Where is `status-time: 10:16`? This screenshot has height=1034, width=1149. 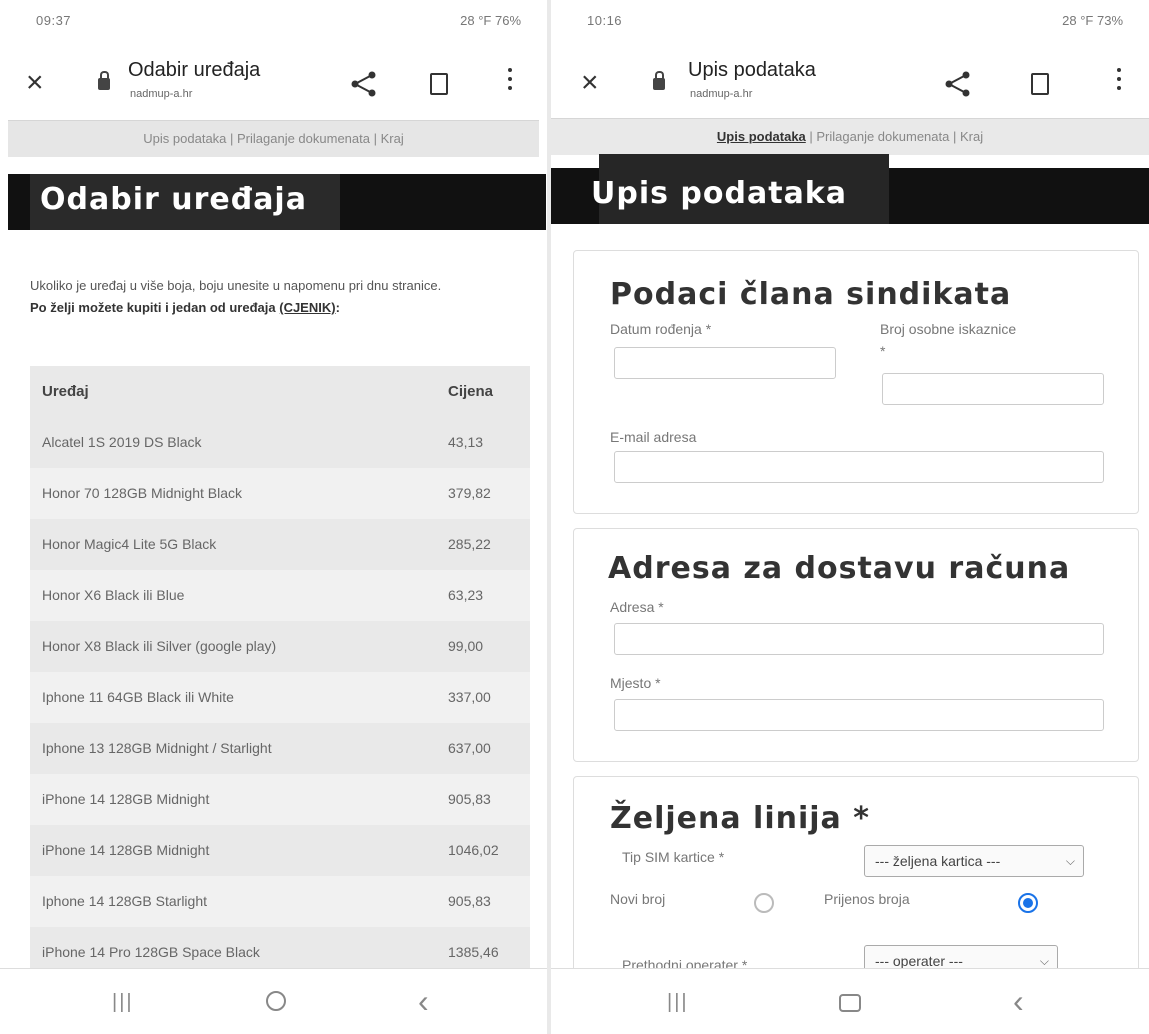 status-time: 10:16 is located at coordinates (605, 20).